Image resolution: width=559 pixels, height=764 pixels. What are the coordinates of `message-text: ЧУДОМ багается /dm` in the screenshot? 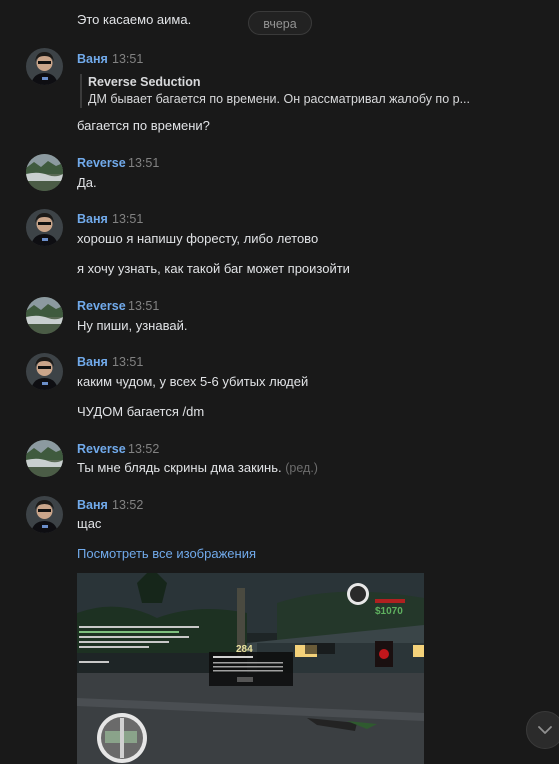 It's located at (141, 411).